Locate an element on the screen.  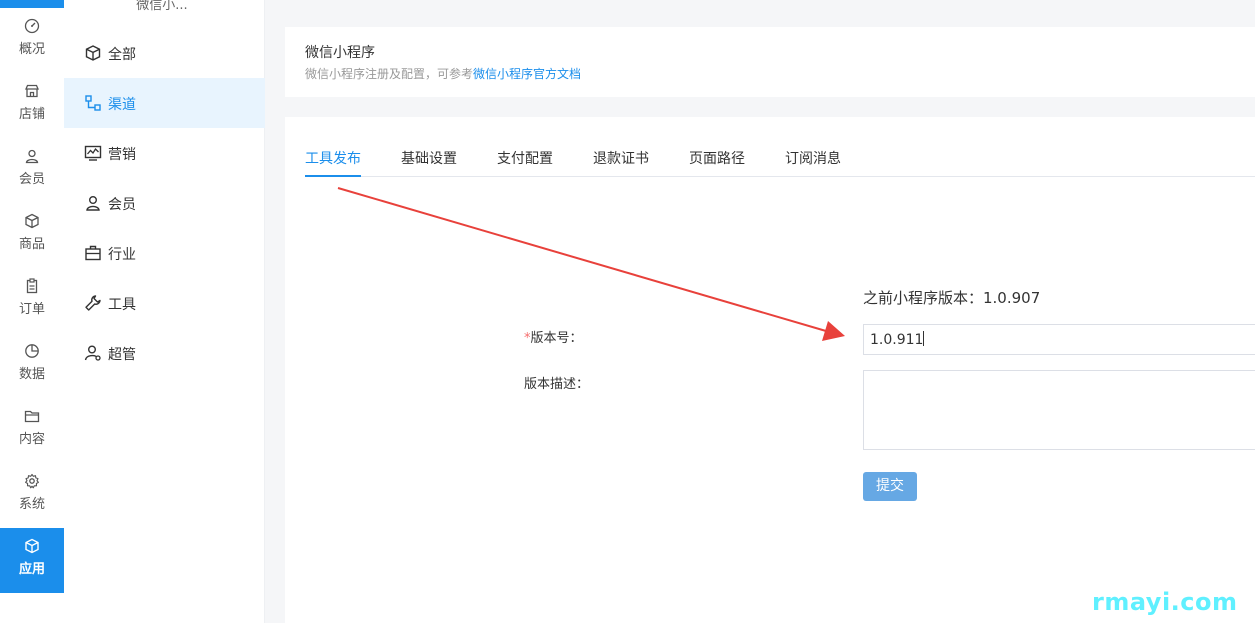
primary-nav-rail: 概况 店铺 会员 商品 订单 数据 内容 系统 应用 is located at coordinates (32, 311).